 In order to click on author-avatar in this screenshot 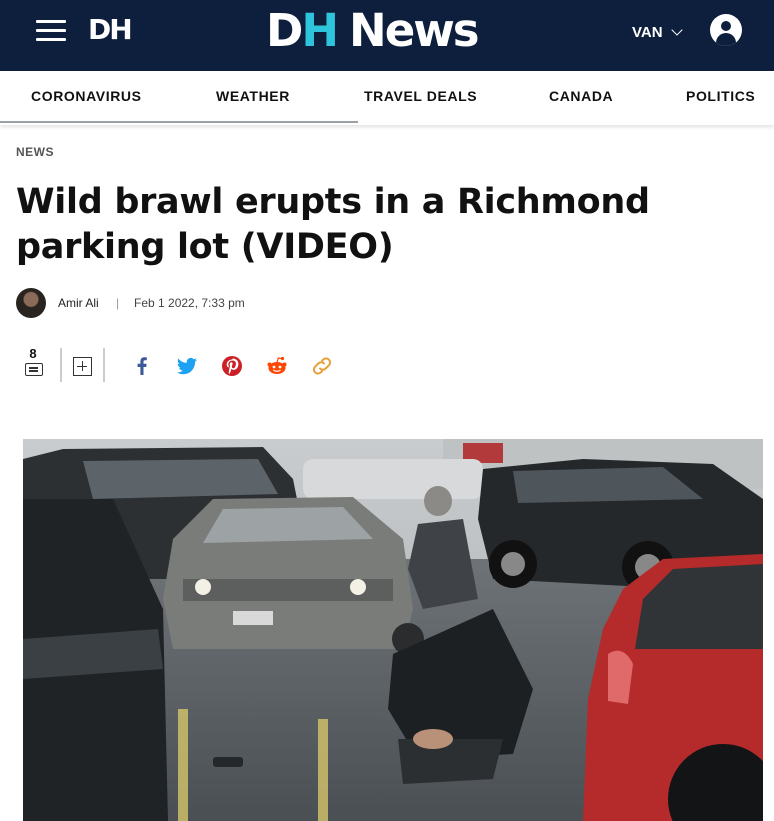, I will do `click(31, 303)`.